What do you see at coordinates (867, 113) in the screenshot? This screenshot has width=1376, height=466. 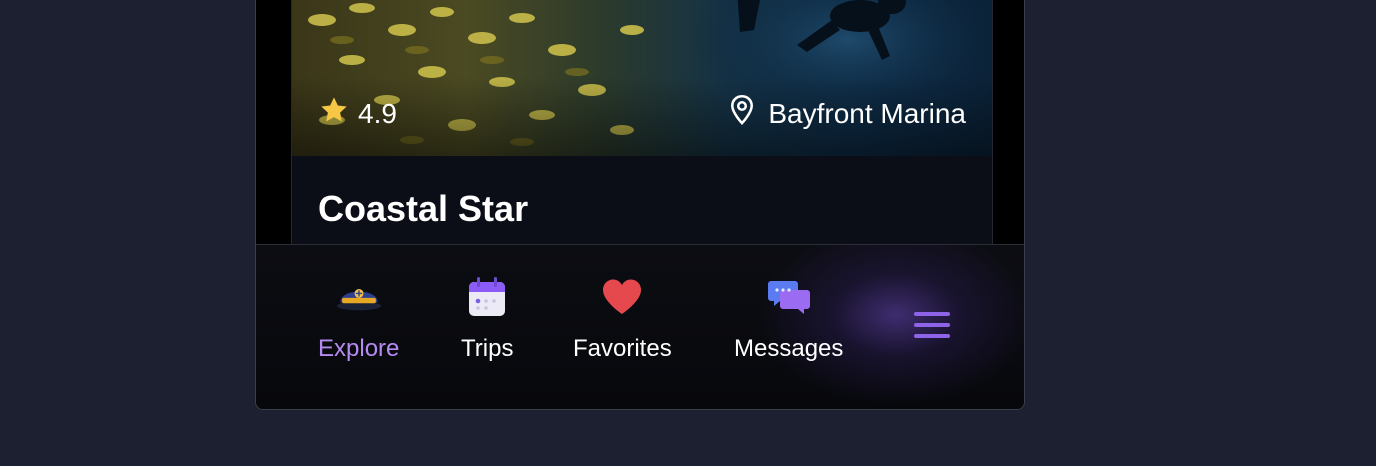 I see `location-name: Bayfront Marina` at bounding box center [867, 113].